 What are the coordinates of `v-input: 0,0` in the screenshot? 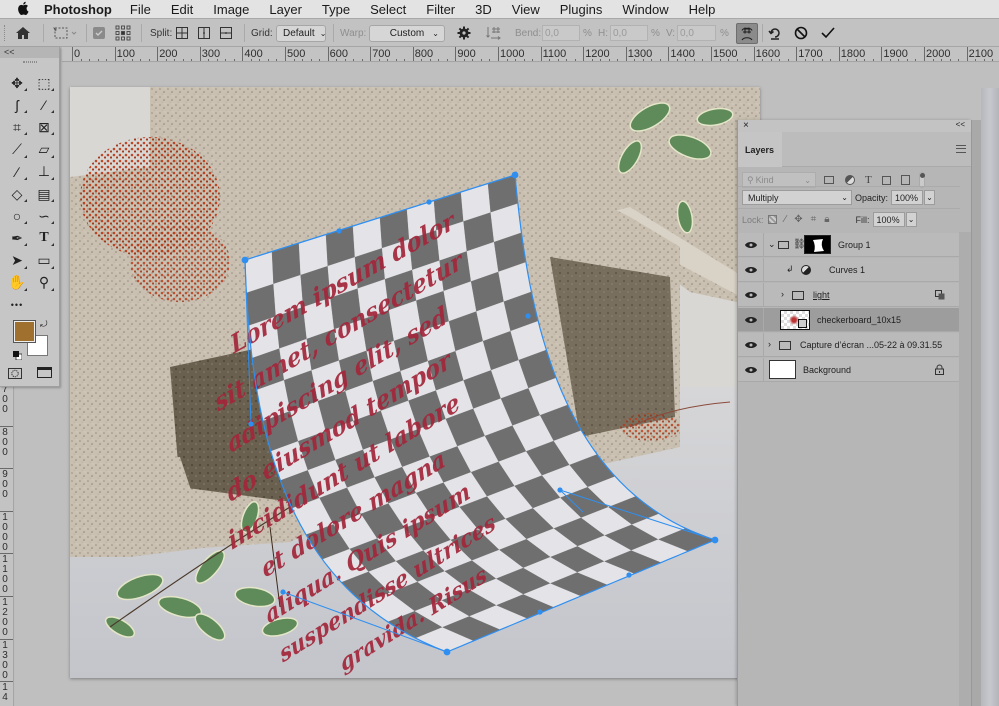 It's located at (696, 33).